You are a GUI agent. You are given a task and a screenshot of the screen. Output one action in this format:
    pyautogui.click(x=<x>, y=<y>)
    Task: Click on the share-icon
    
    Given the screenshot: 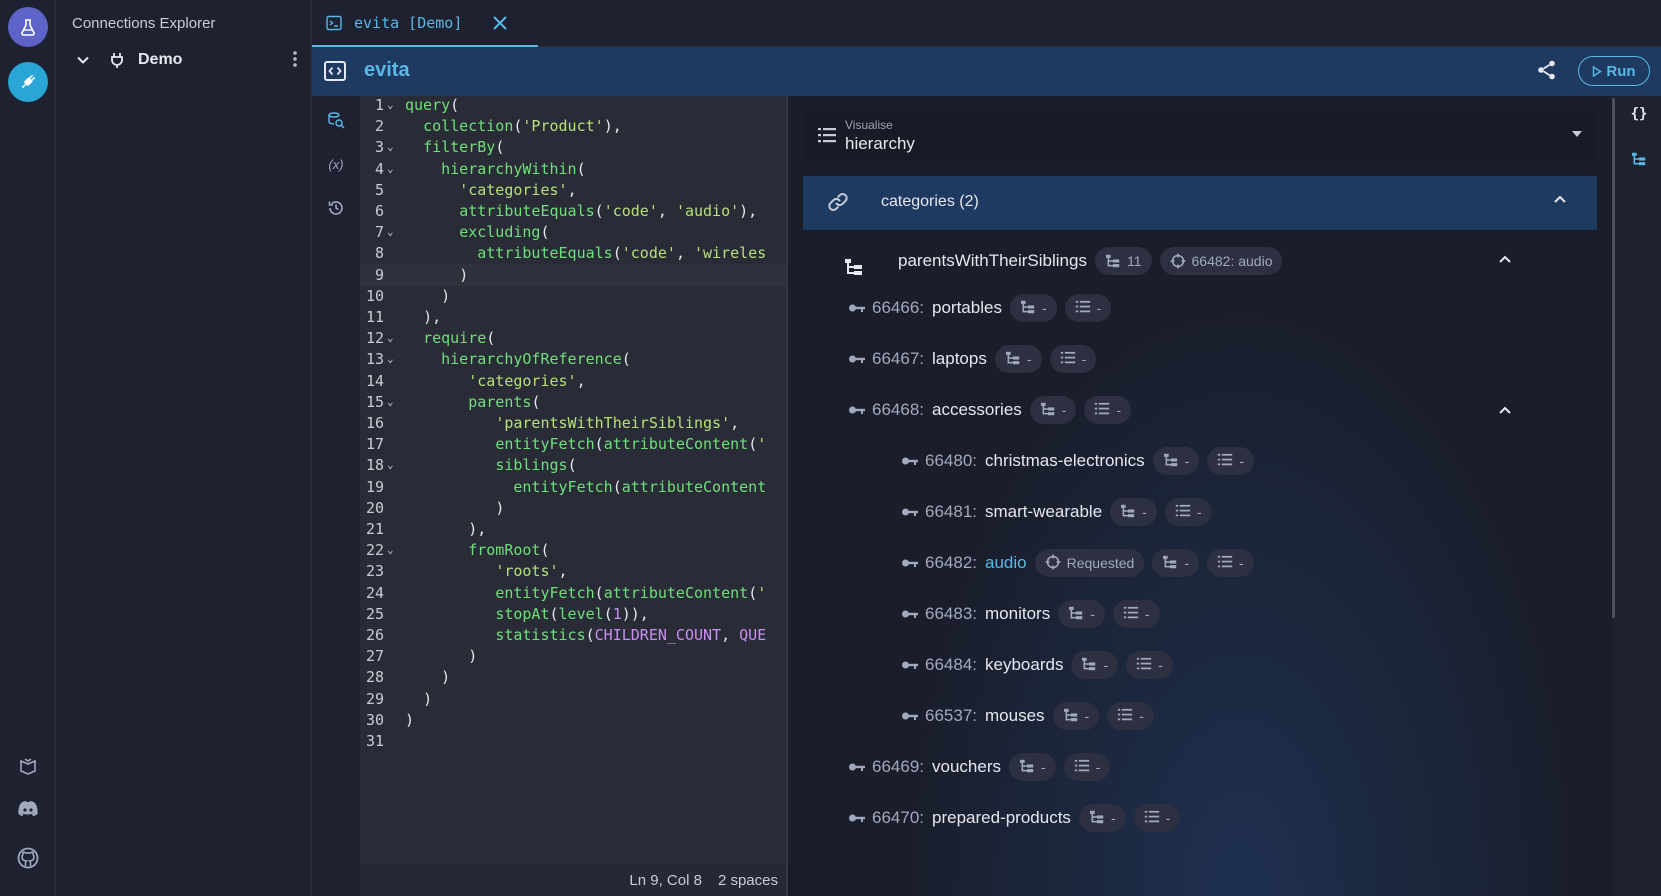 What is the action you would take?
    pyautogui.click(x=1547, y=70)
    